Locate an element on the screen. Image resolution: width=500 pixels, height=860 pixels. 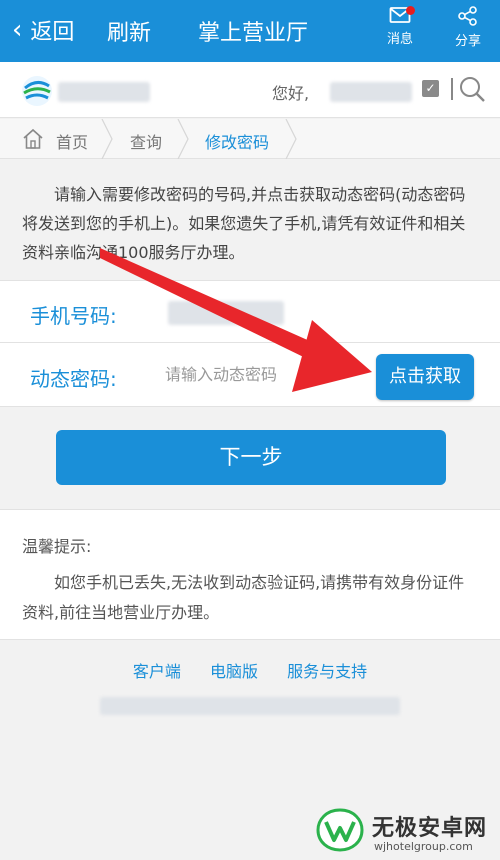
blurred-username is located at coordinates (371, 92).